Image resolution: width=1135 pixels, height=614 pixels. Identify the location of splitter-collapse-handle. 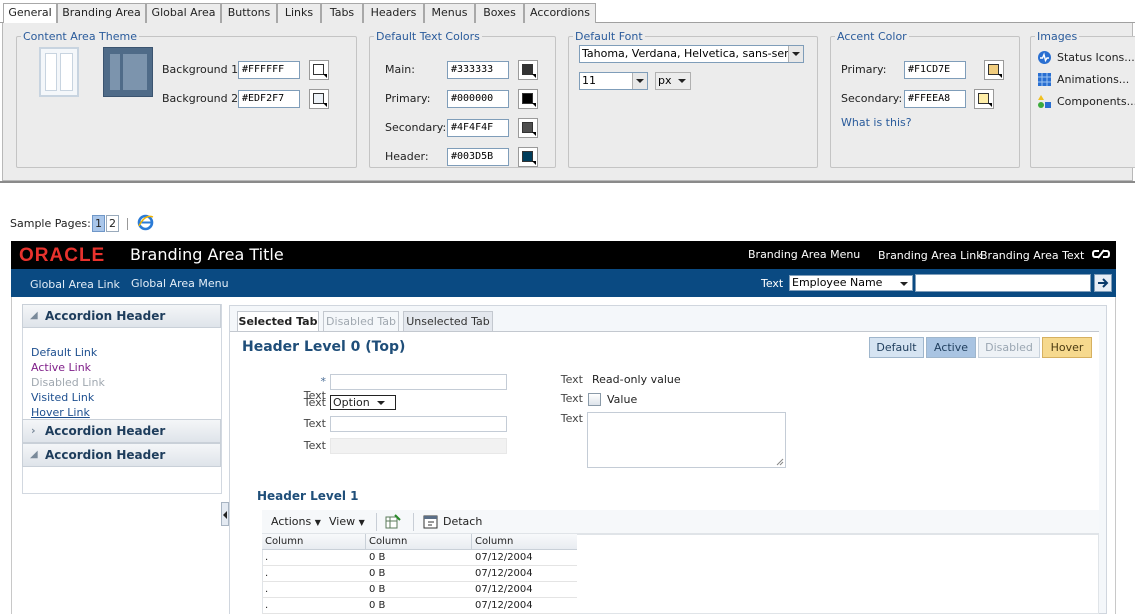
(225, 514).